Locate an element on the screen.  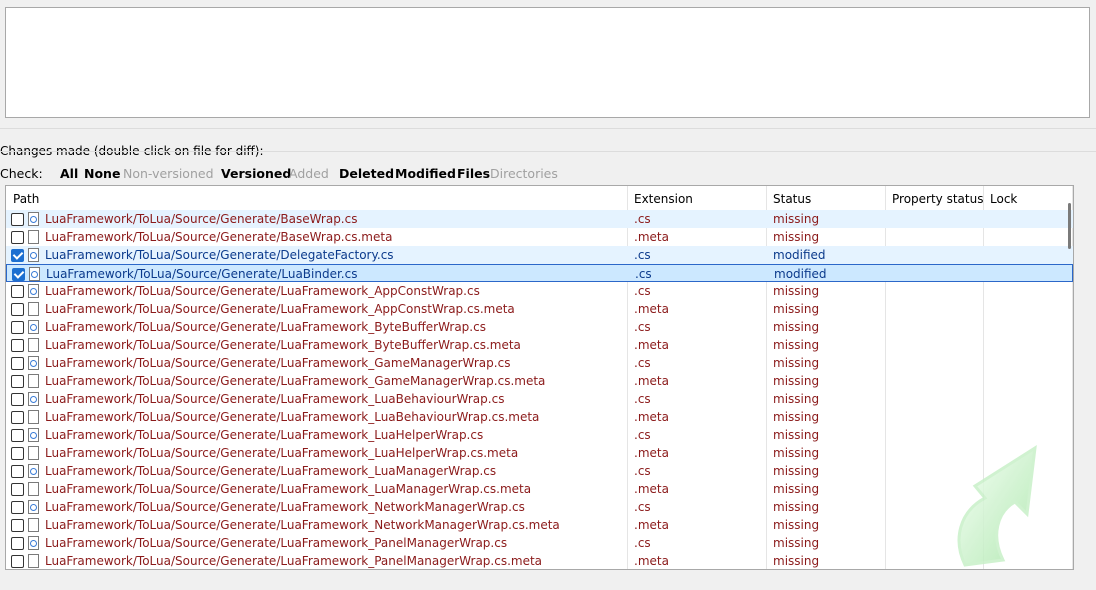
check-none-link: None is located at coordinates (102, 173).